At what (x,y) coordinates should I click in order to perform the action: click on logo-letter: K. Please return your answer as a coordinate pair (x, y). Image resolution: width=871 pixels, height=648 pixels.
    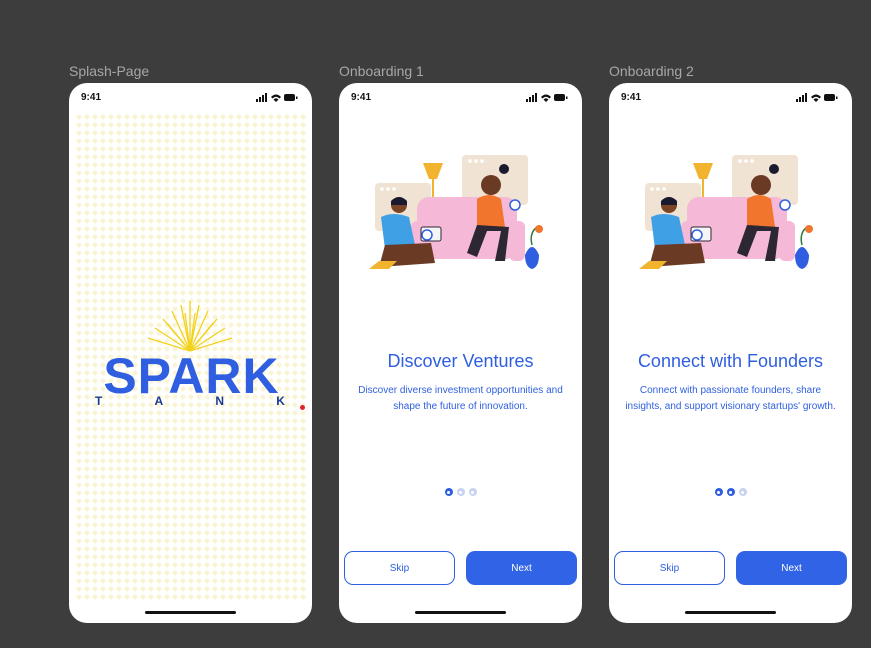
    Looking at the image, I should click on (280, 401).